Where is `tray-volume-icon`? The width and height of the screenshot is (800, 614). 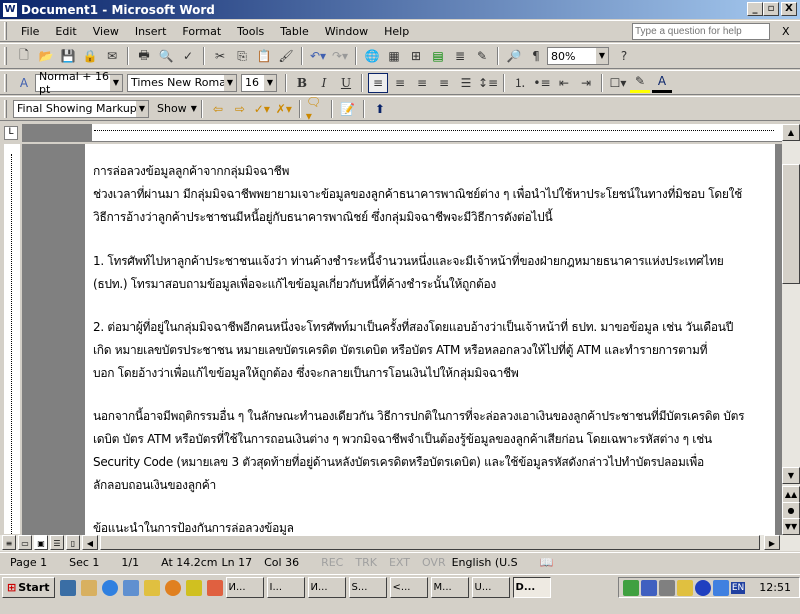 tray-volume-icon is located at coordinates (702, 587).